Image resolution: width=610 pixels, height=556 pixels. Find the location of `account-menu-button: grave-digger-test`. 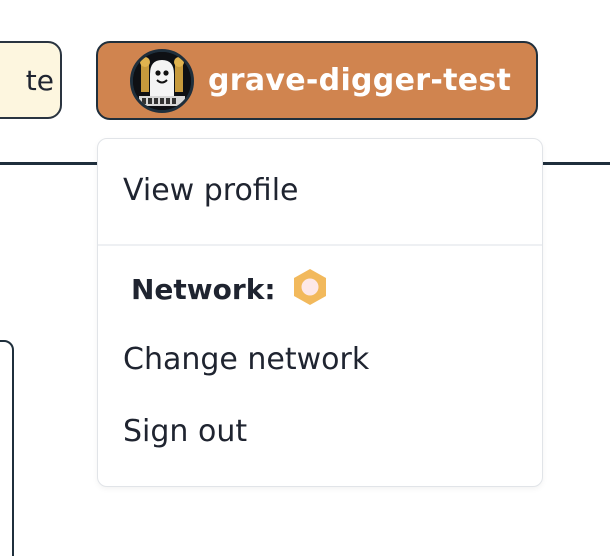

account-menu-button: grave-digger-test is located at coordinates (317, 80).